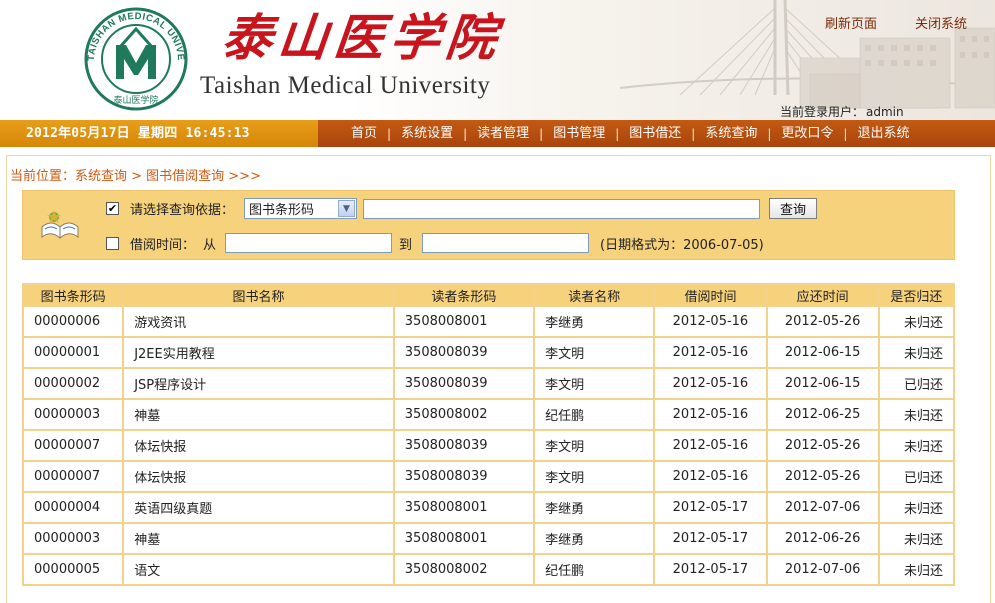 The height and width of the screenshot is (603, 995). I want to click on chevron-down-icon: ▼, so click(347, 208).